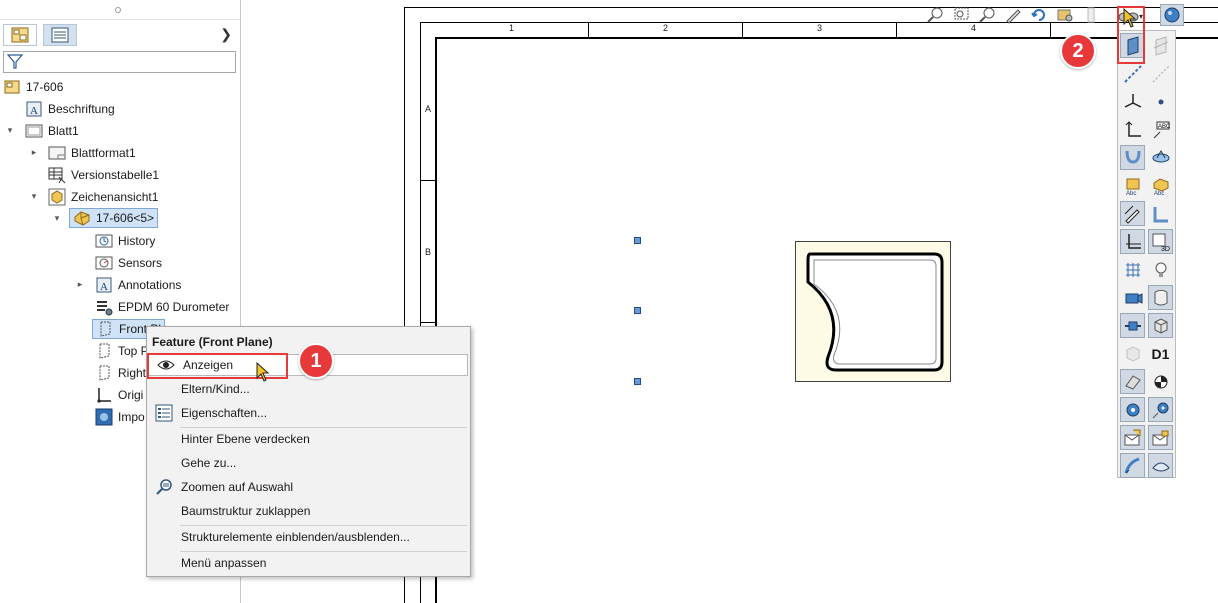 The width and height of the screenshot is (1218, 603). Describe the element at coordinates (122, 351) in the screenshot. I see `tree-item-top-plane: Top P` at that location.